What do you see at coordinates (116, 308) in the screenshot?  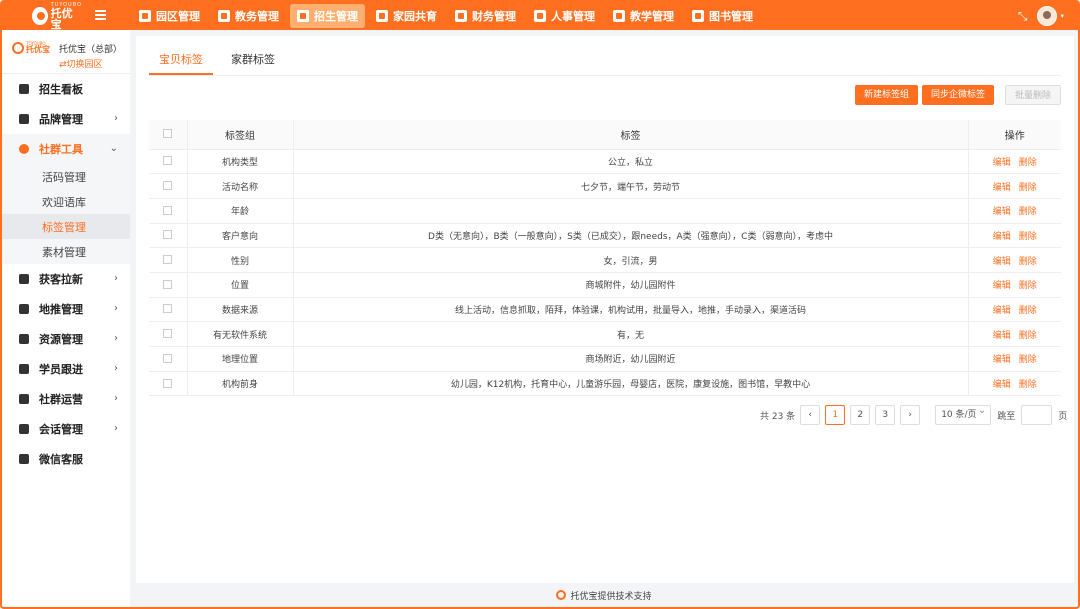 I see `chevron-right-icon: ›` at bounding box center [116, 308].